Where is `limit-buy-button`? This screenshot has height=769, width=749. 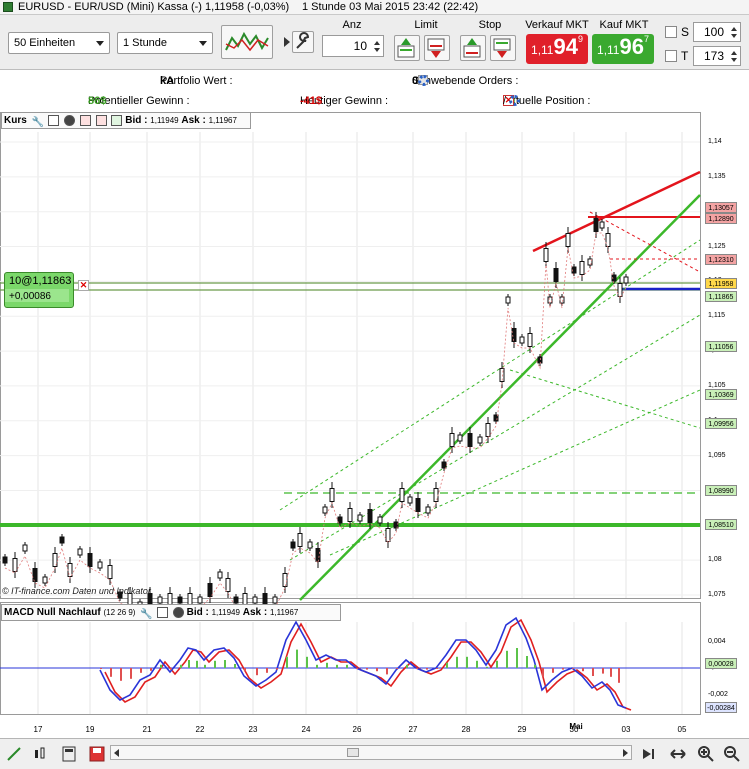 limit-buy-button is located at coordinates (407, 48).